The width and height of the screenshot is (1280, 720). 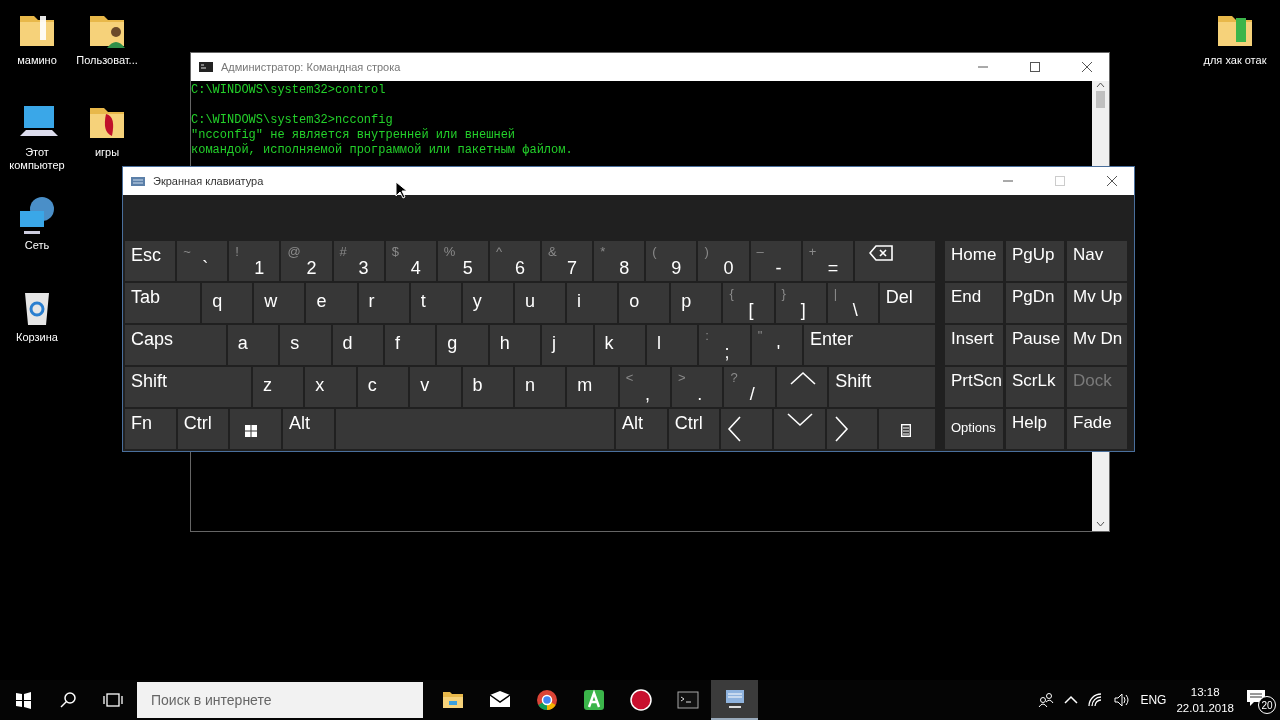 I want to click on key: " ', so click(x=777, y=345).